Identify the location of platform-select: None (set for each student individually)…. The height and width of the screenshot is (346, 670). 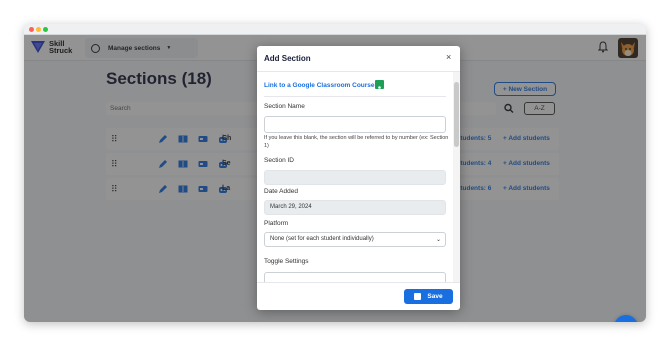
(355, 239).